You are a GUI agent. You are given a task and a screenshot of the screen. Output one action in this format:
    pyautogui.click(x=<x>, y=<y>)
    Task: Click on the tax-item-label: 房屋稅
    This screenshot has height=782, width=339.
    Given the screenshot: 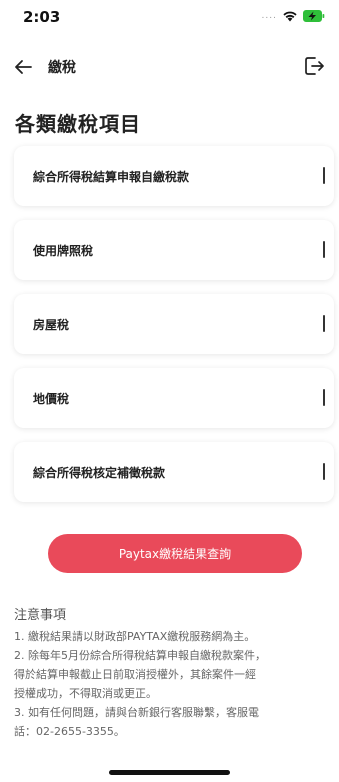 What is the action you would take?
    pyautogui.click(x=51, y=325)
    